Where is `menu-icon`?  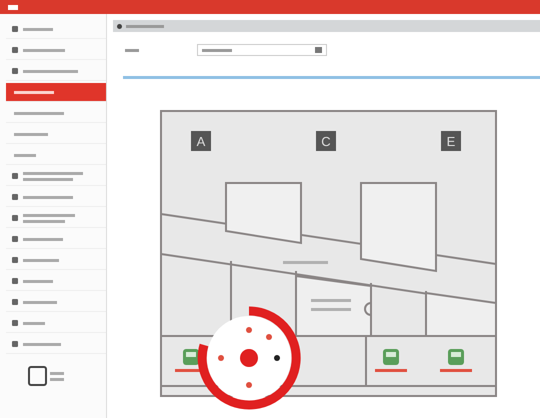
menu-icon is located at coordinates (13, 7).